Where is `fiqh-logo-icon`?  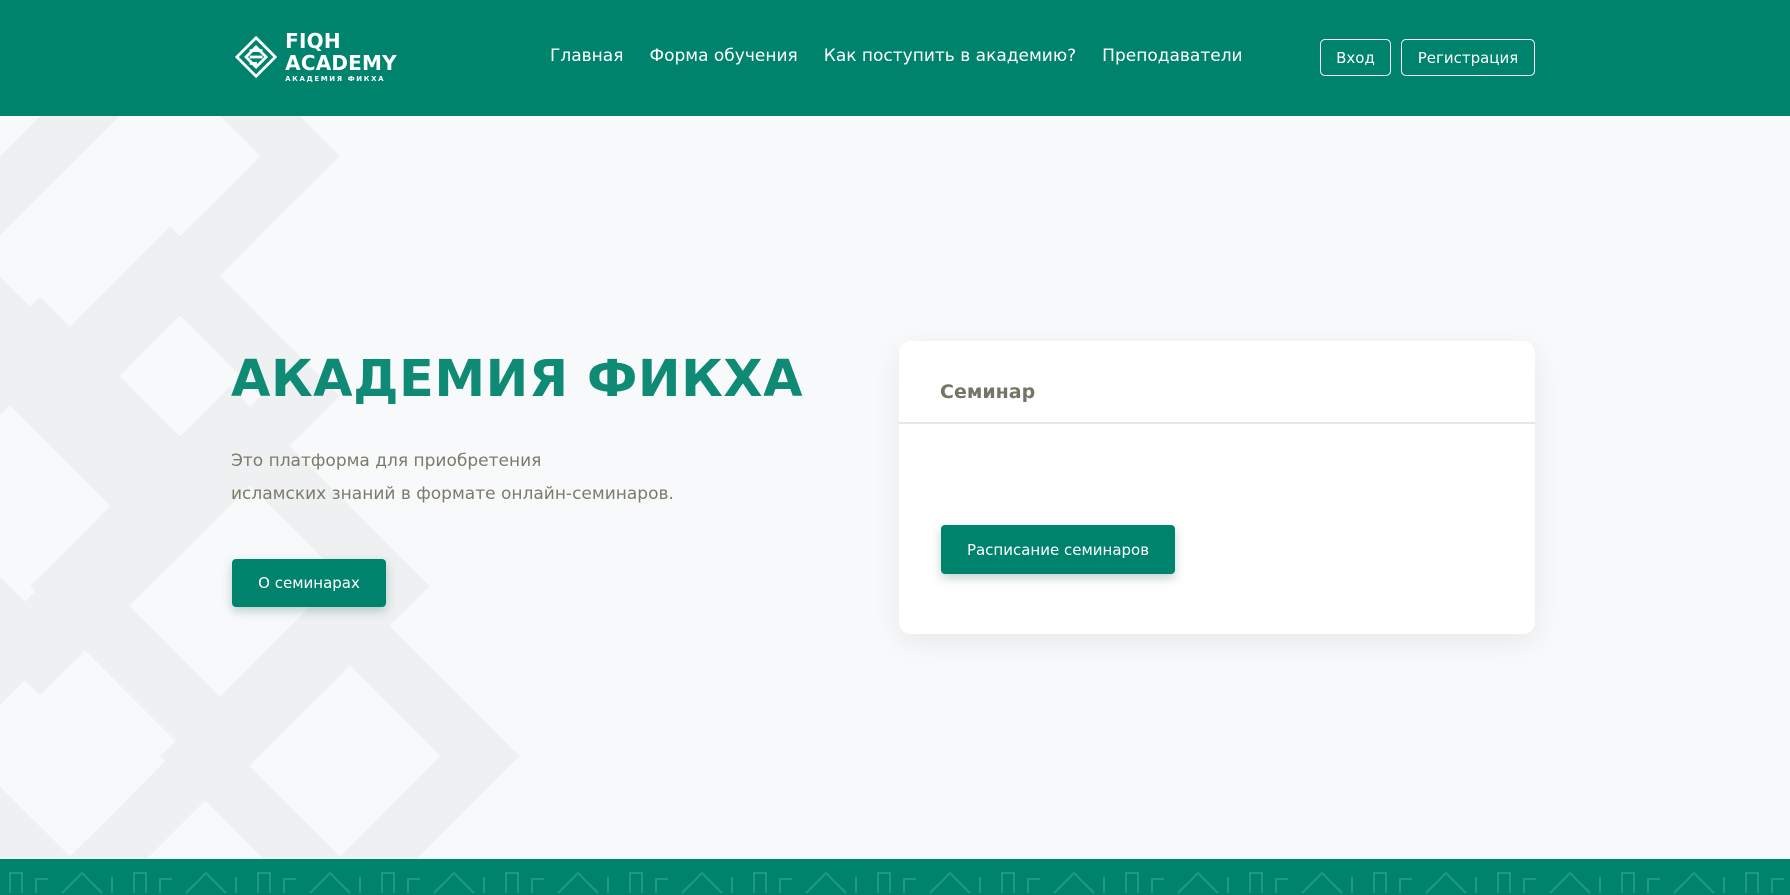
fiqh-logo-icon is located at coordinates (256, 57).